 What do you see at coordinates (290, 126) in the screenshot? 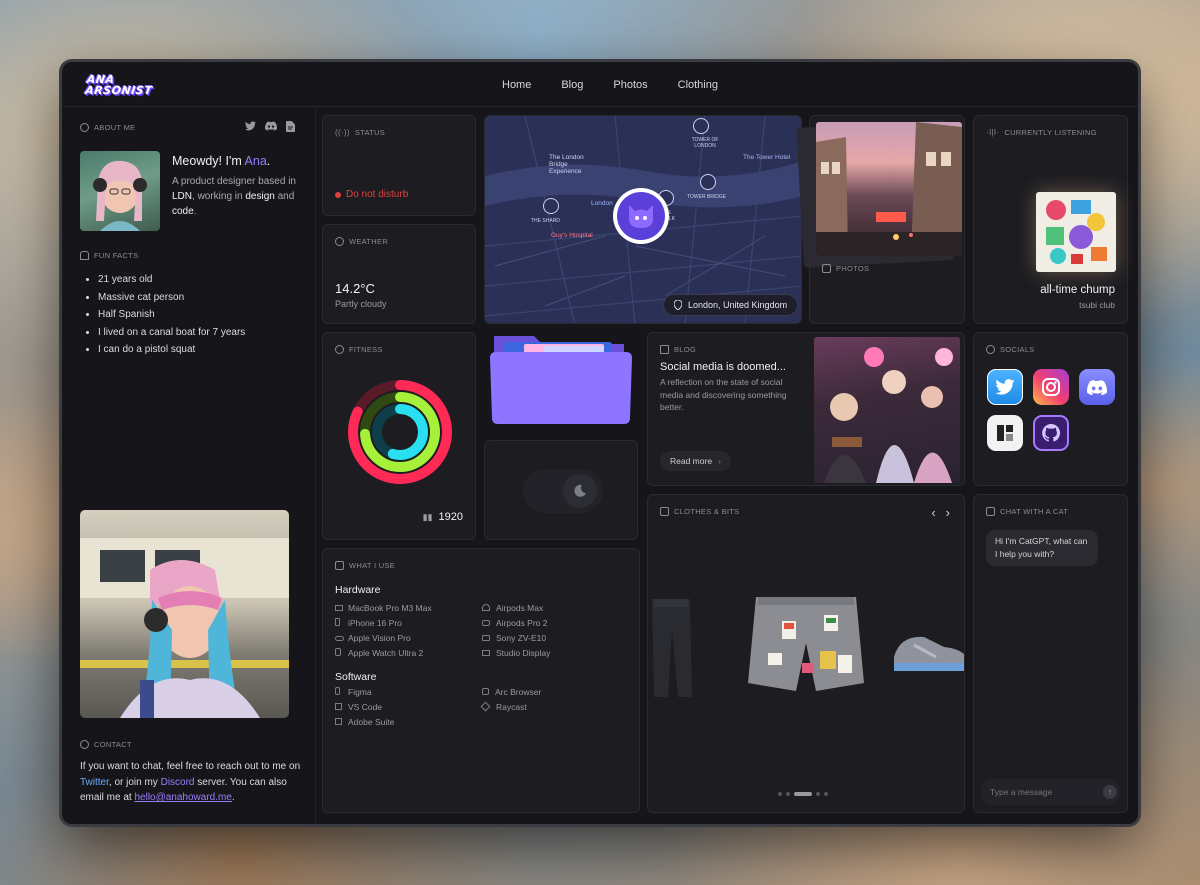
I see `document-icon` at bounding box center [290, 126].